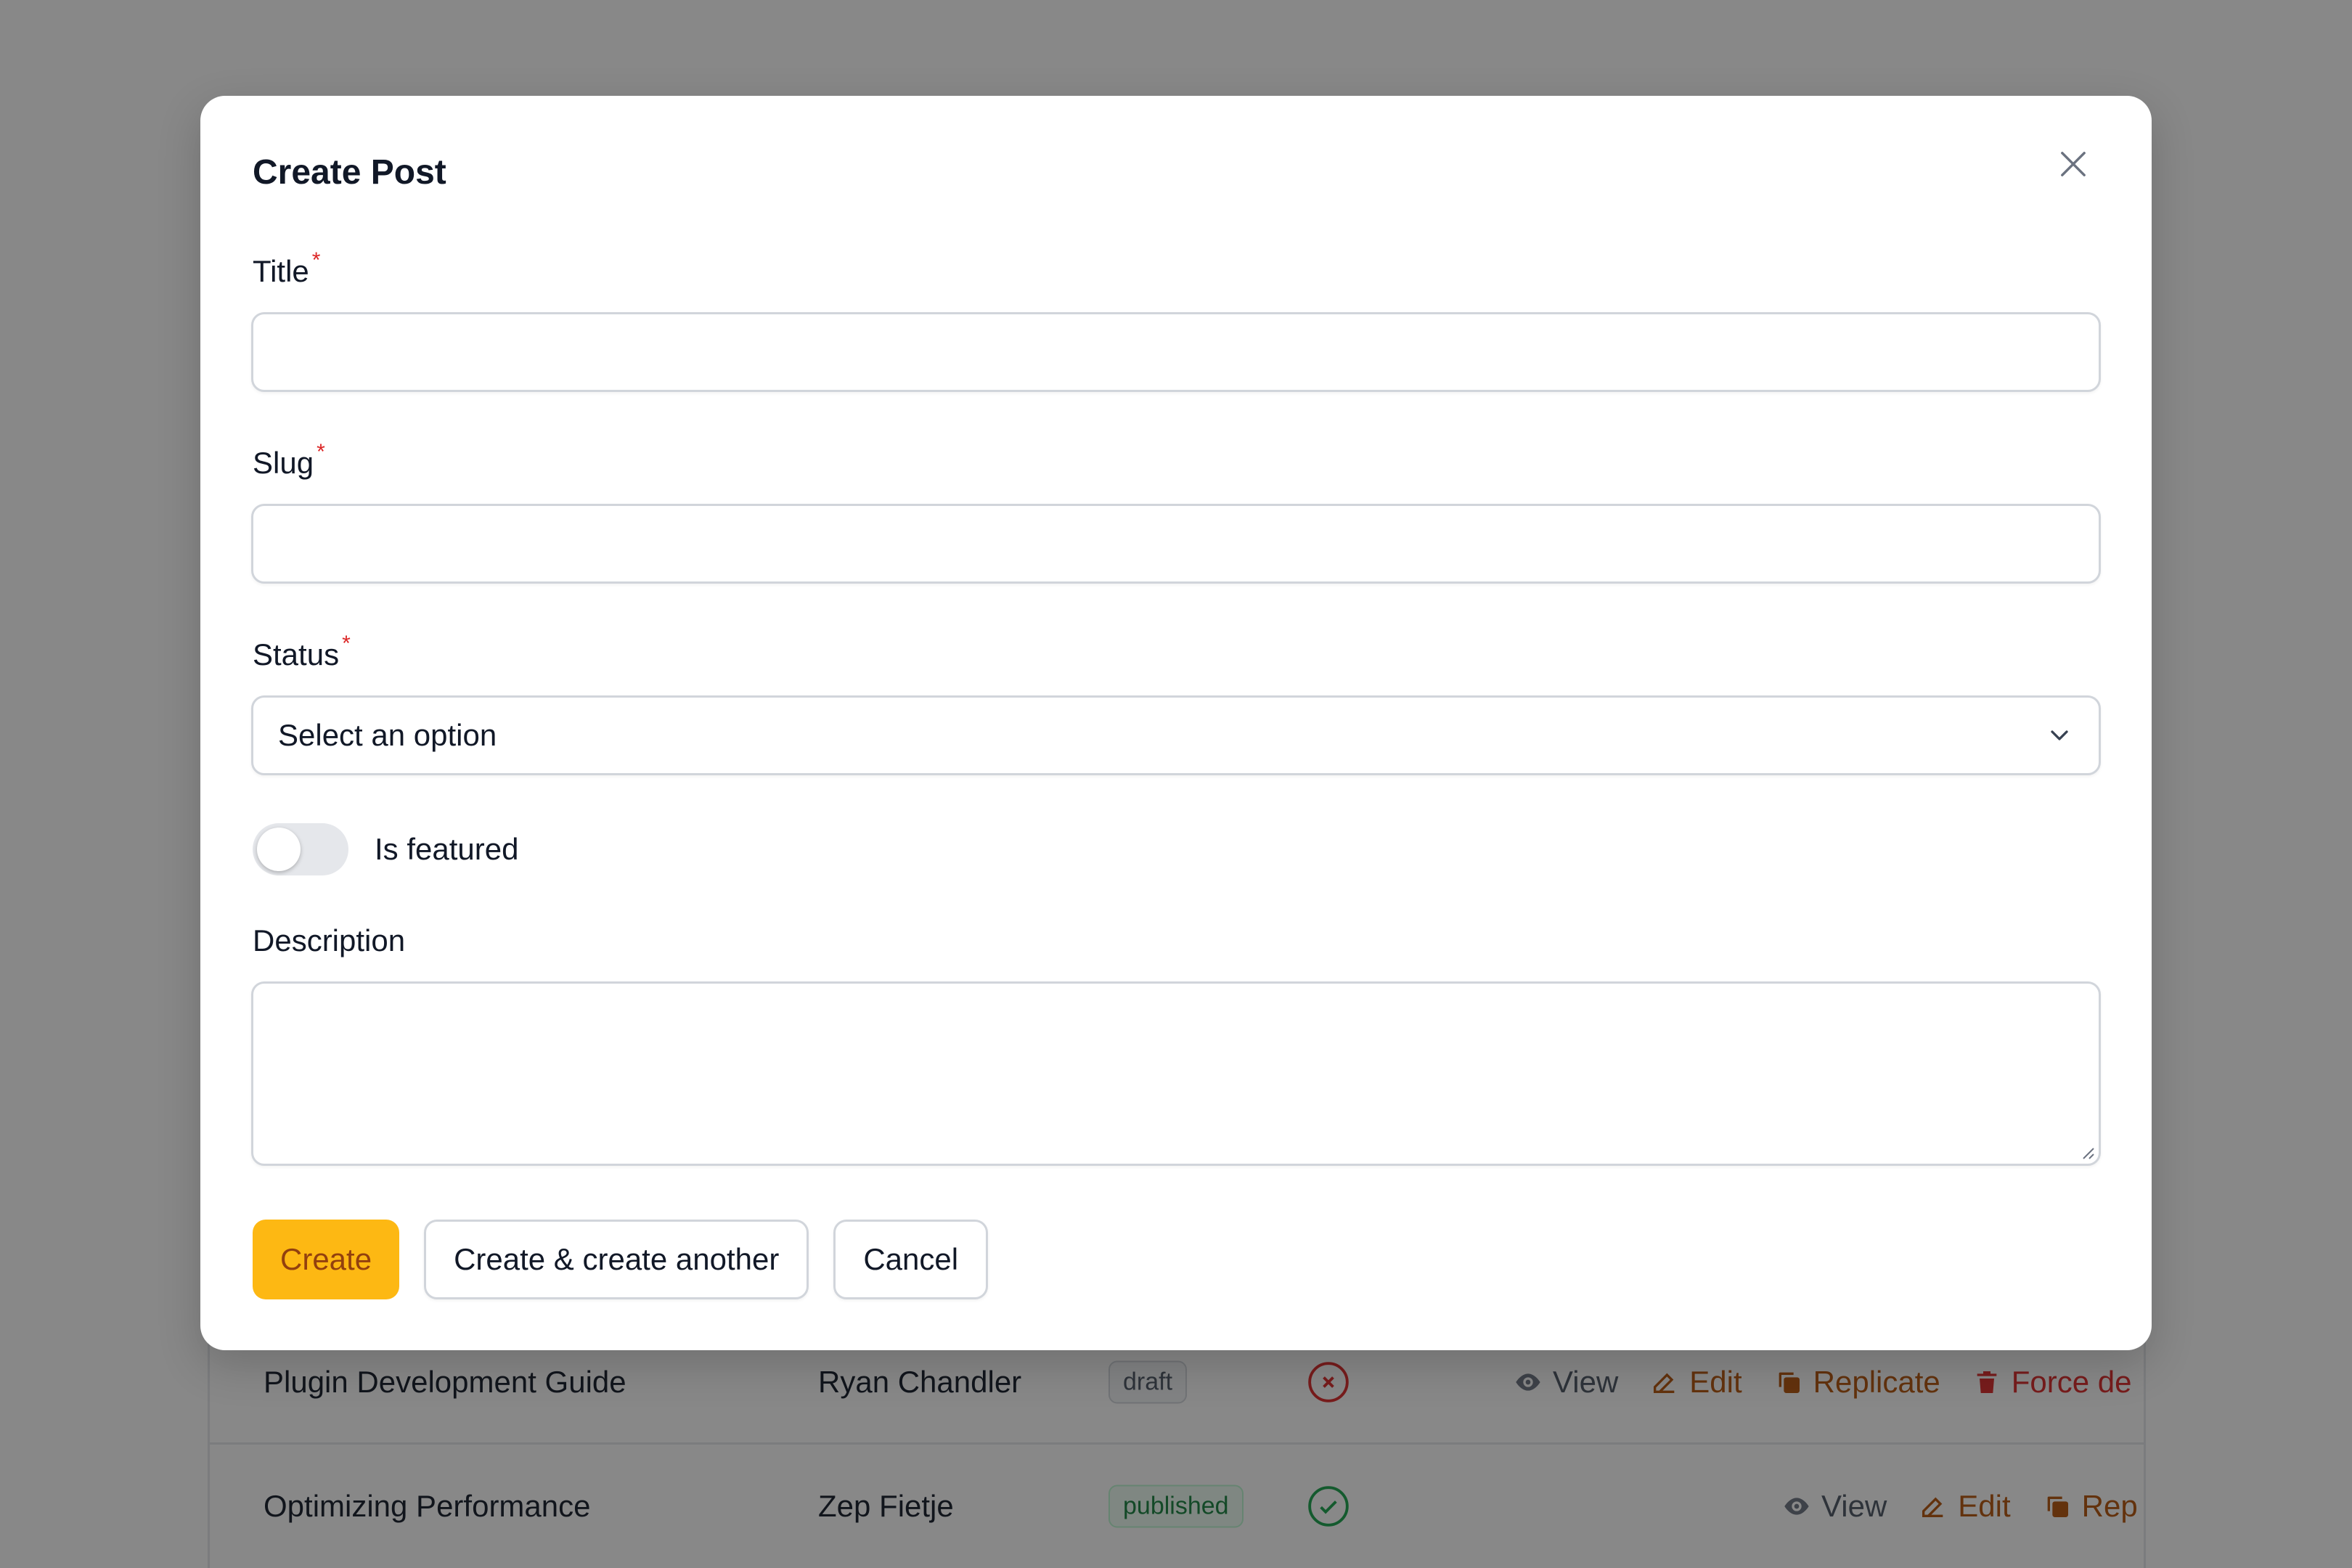  I want to click on status-label-text: Status, so click(297, 654).